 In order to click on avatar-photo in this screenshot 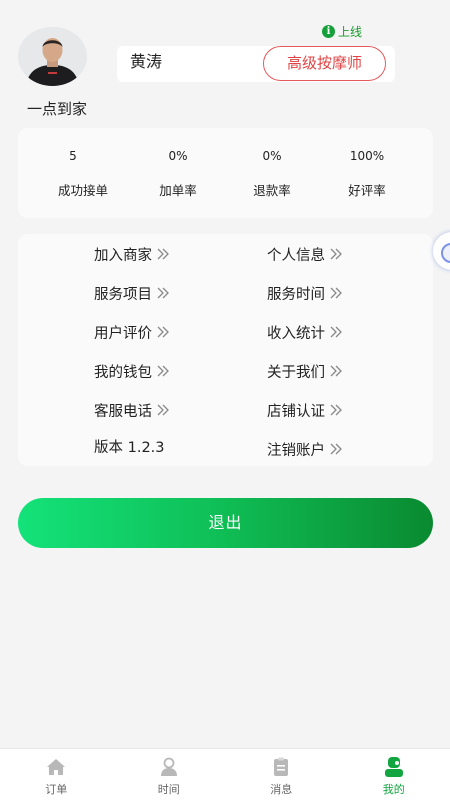, I will do `click(52, 56)`.